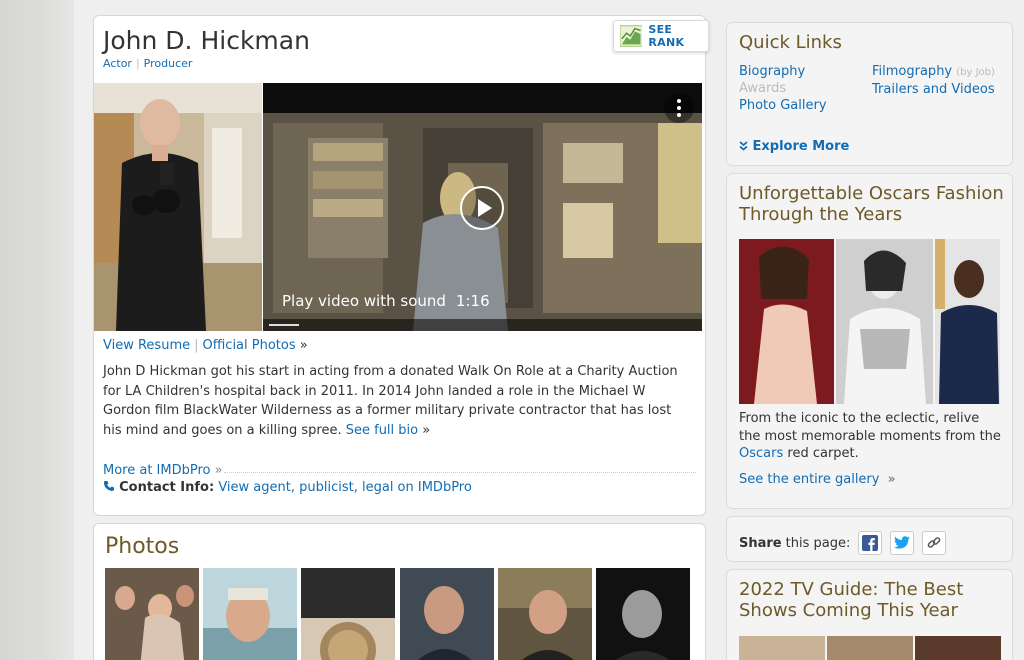 Image resolution: width=1024 pixels, height=660 pixels. What do you see at coordinates (37, 330) in the screenshot?
I see `browser-left-gutter` at bounding box center [37, 330].